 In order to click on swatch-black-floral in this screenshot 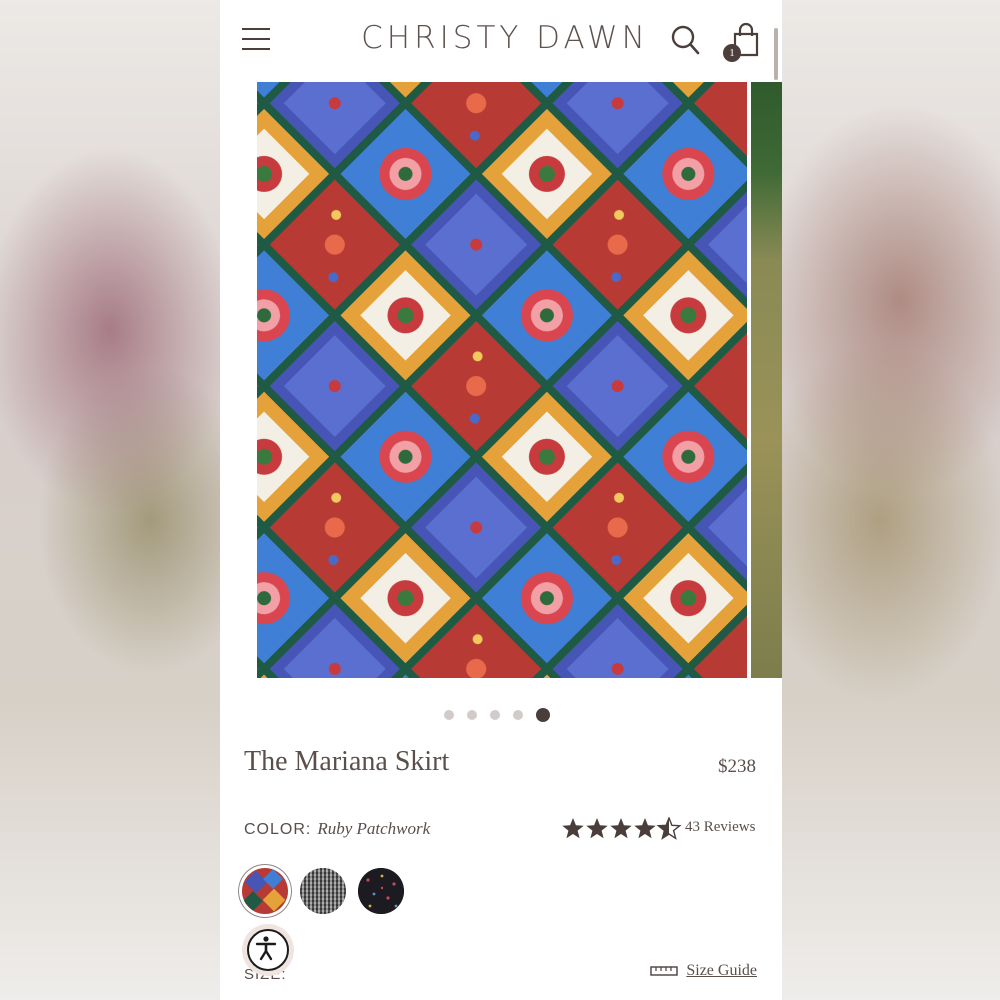, I will do `click(381, 891)`.